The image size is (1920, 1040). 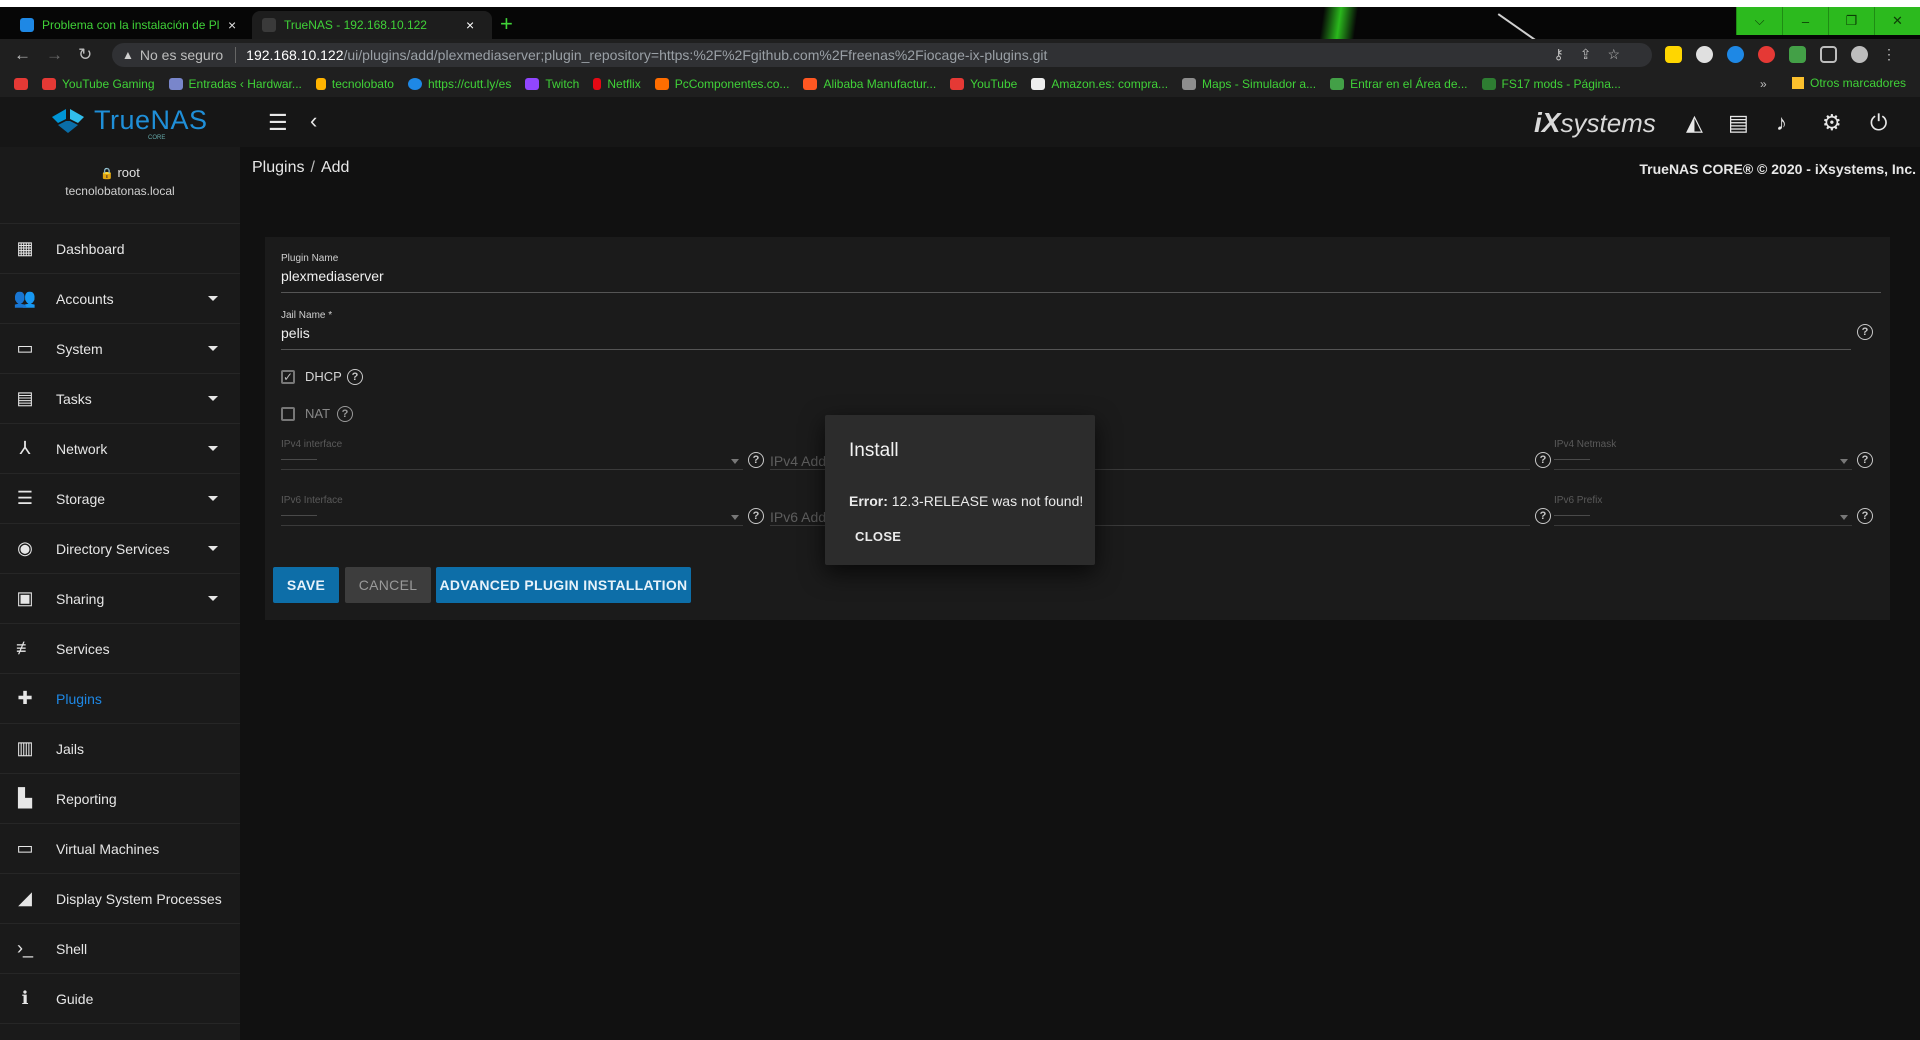 What do you see at coordinates (120, 549) in the screenshot?
I see `sidebar-item-directory-services: ◉ Directory Services` at bounding box center [120, 549].